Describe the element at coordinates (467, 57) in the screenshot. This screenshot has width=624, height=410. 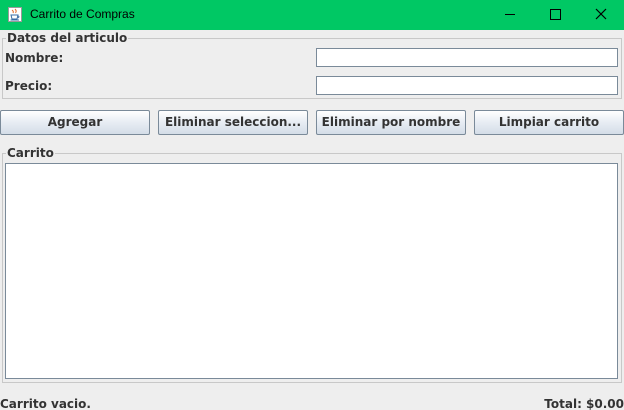
I see `name-input` at that location.